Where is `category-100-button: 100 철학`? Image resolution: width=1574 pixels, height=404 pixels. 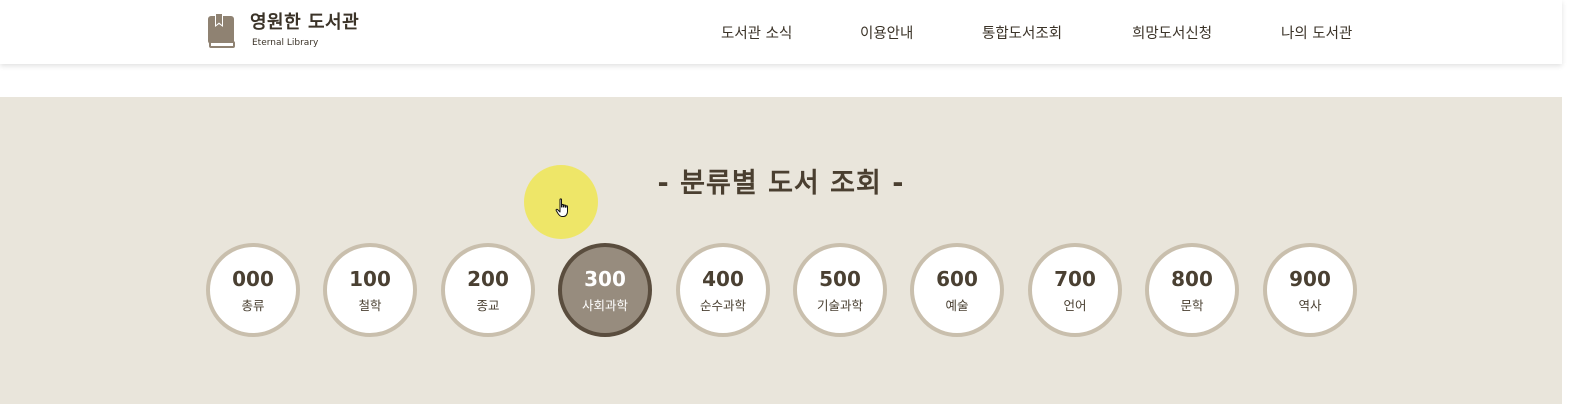
category-100-button: 100 철학 is located at coordinates (370, 290).